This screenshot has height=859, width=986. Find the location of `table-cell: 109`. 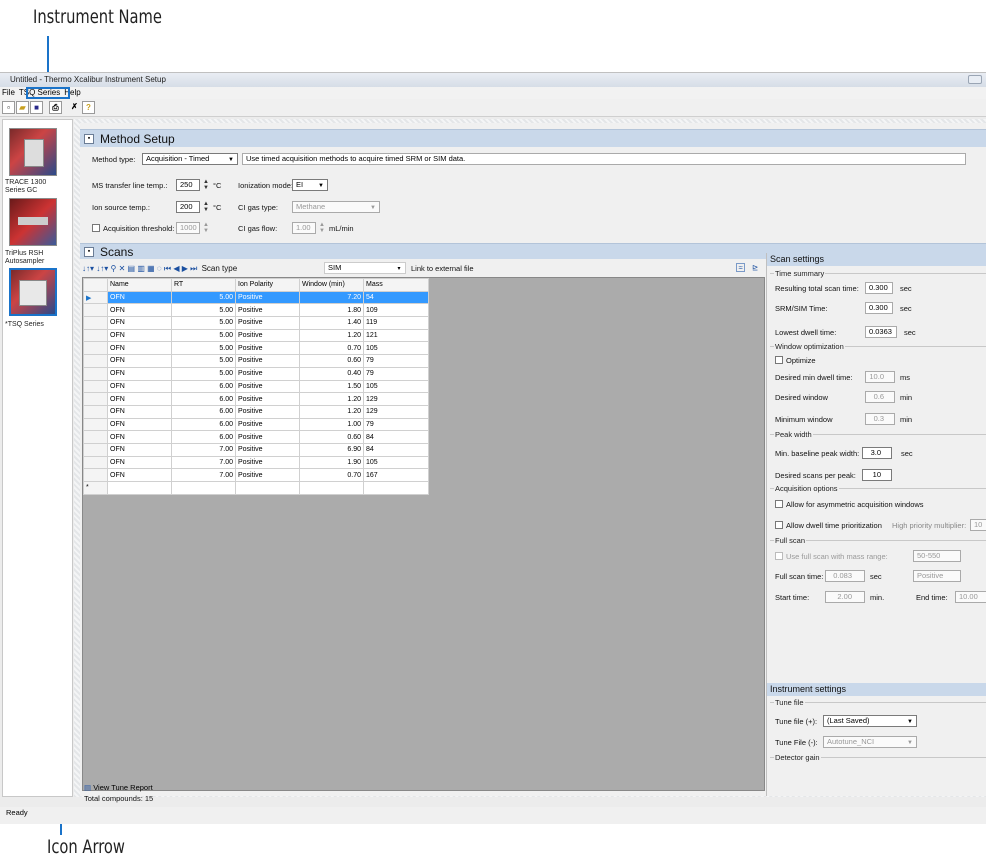

table-cell: 109 is located at coordinates (396, 310).